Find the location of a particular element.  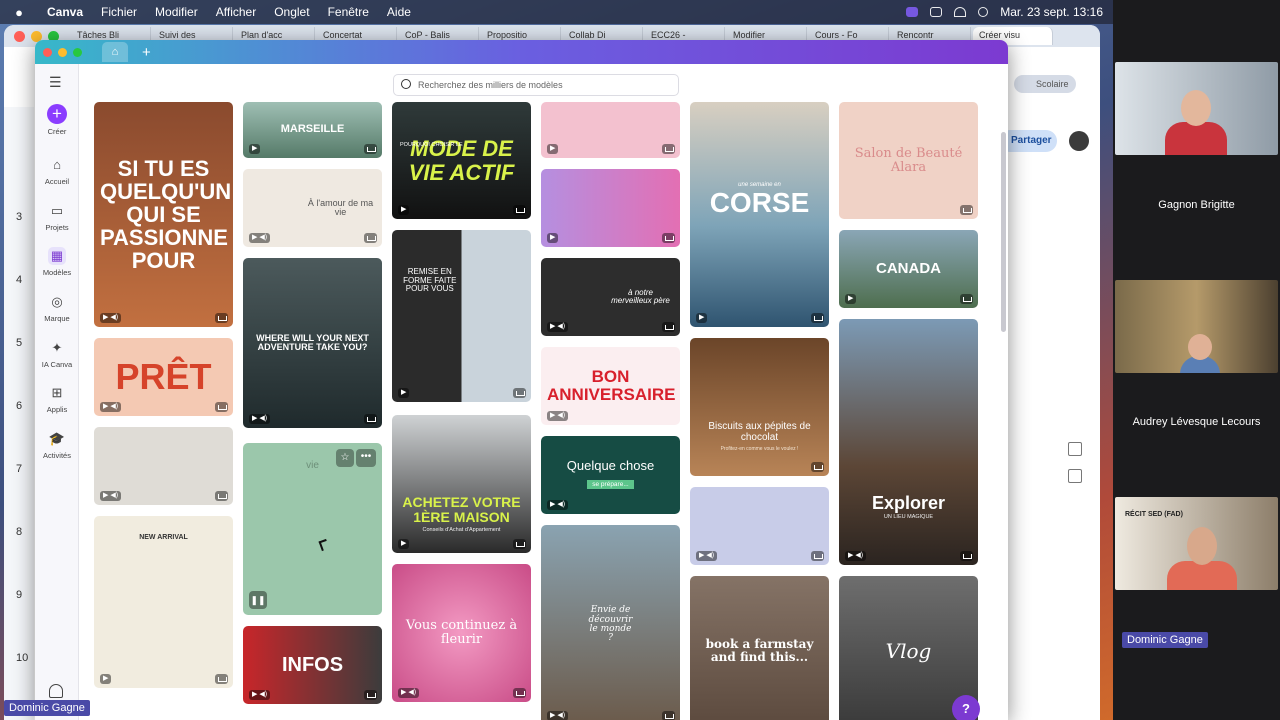

scrollbar is located at coordinates (1003, 232).